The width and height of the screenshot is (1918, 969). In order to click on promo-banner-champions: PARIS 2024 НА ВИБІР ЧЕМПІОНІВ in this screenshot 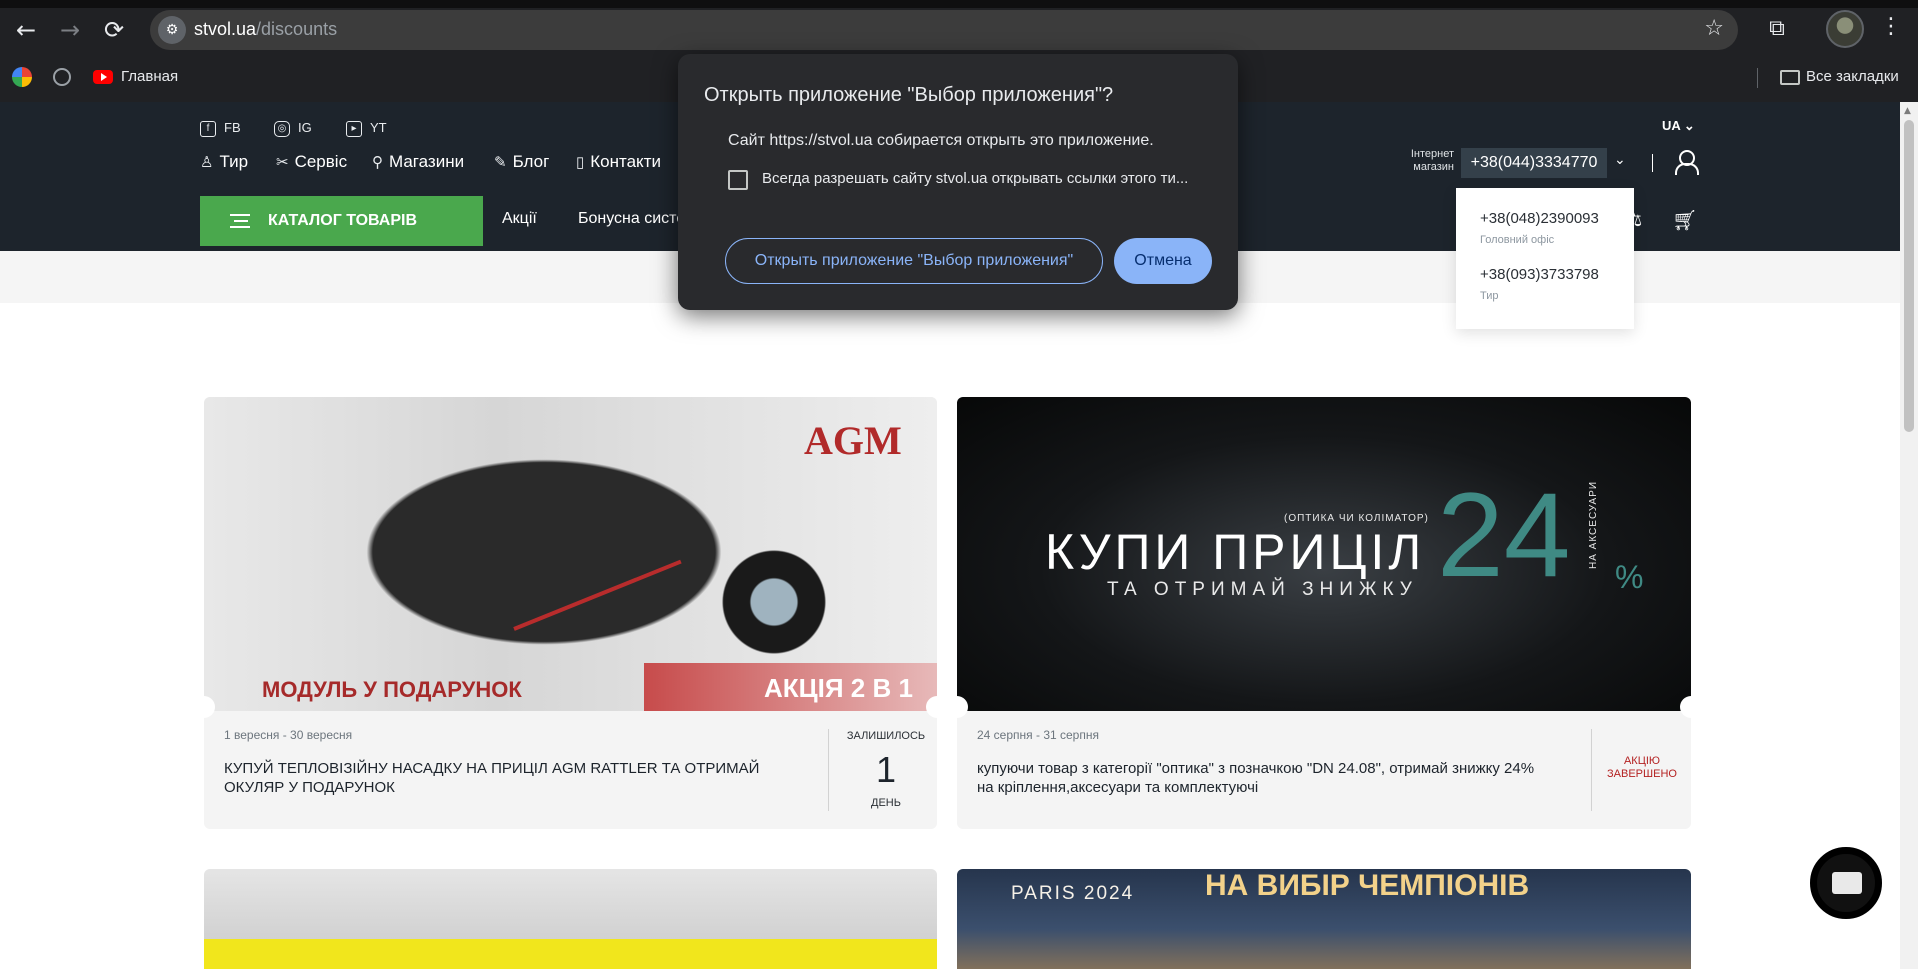, I will do `click(1324, 919)`.